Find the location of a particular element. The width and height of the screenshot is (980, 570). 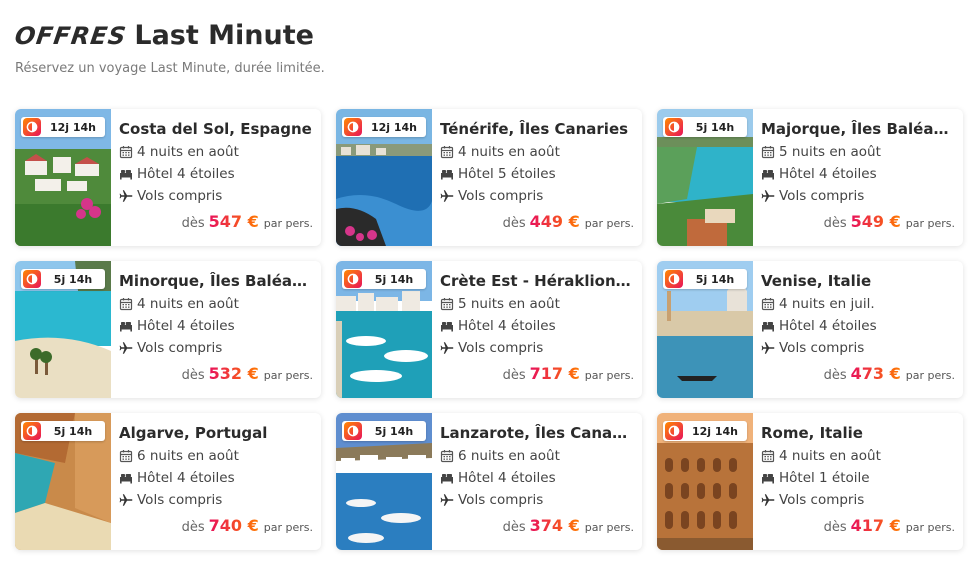

offer-price: 374 € is located at coordinates (554, 525).